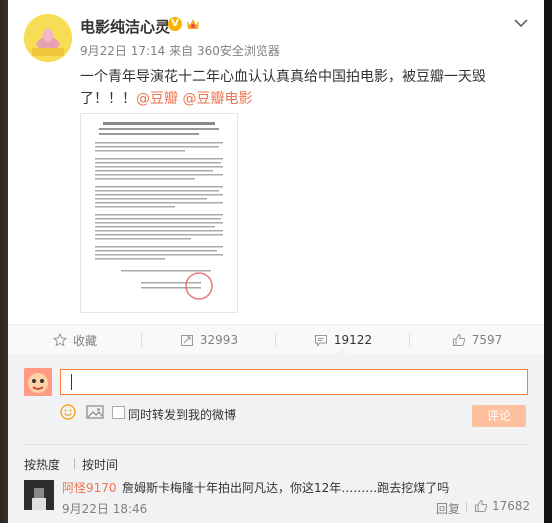  I want to click on like-button: 7597, so click(477, 340).